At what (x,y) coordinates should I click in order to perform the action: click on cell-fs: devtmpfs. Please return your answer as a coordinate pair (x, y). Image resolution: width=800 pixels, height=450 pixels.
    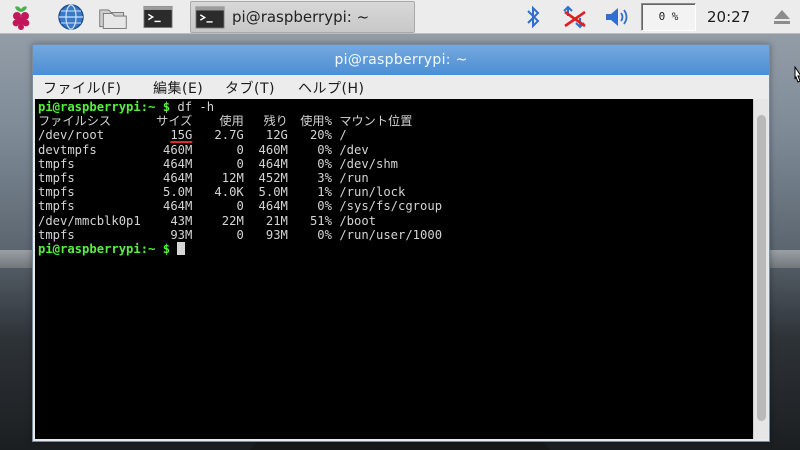
    Looking at the image, I should click on (67, 149).